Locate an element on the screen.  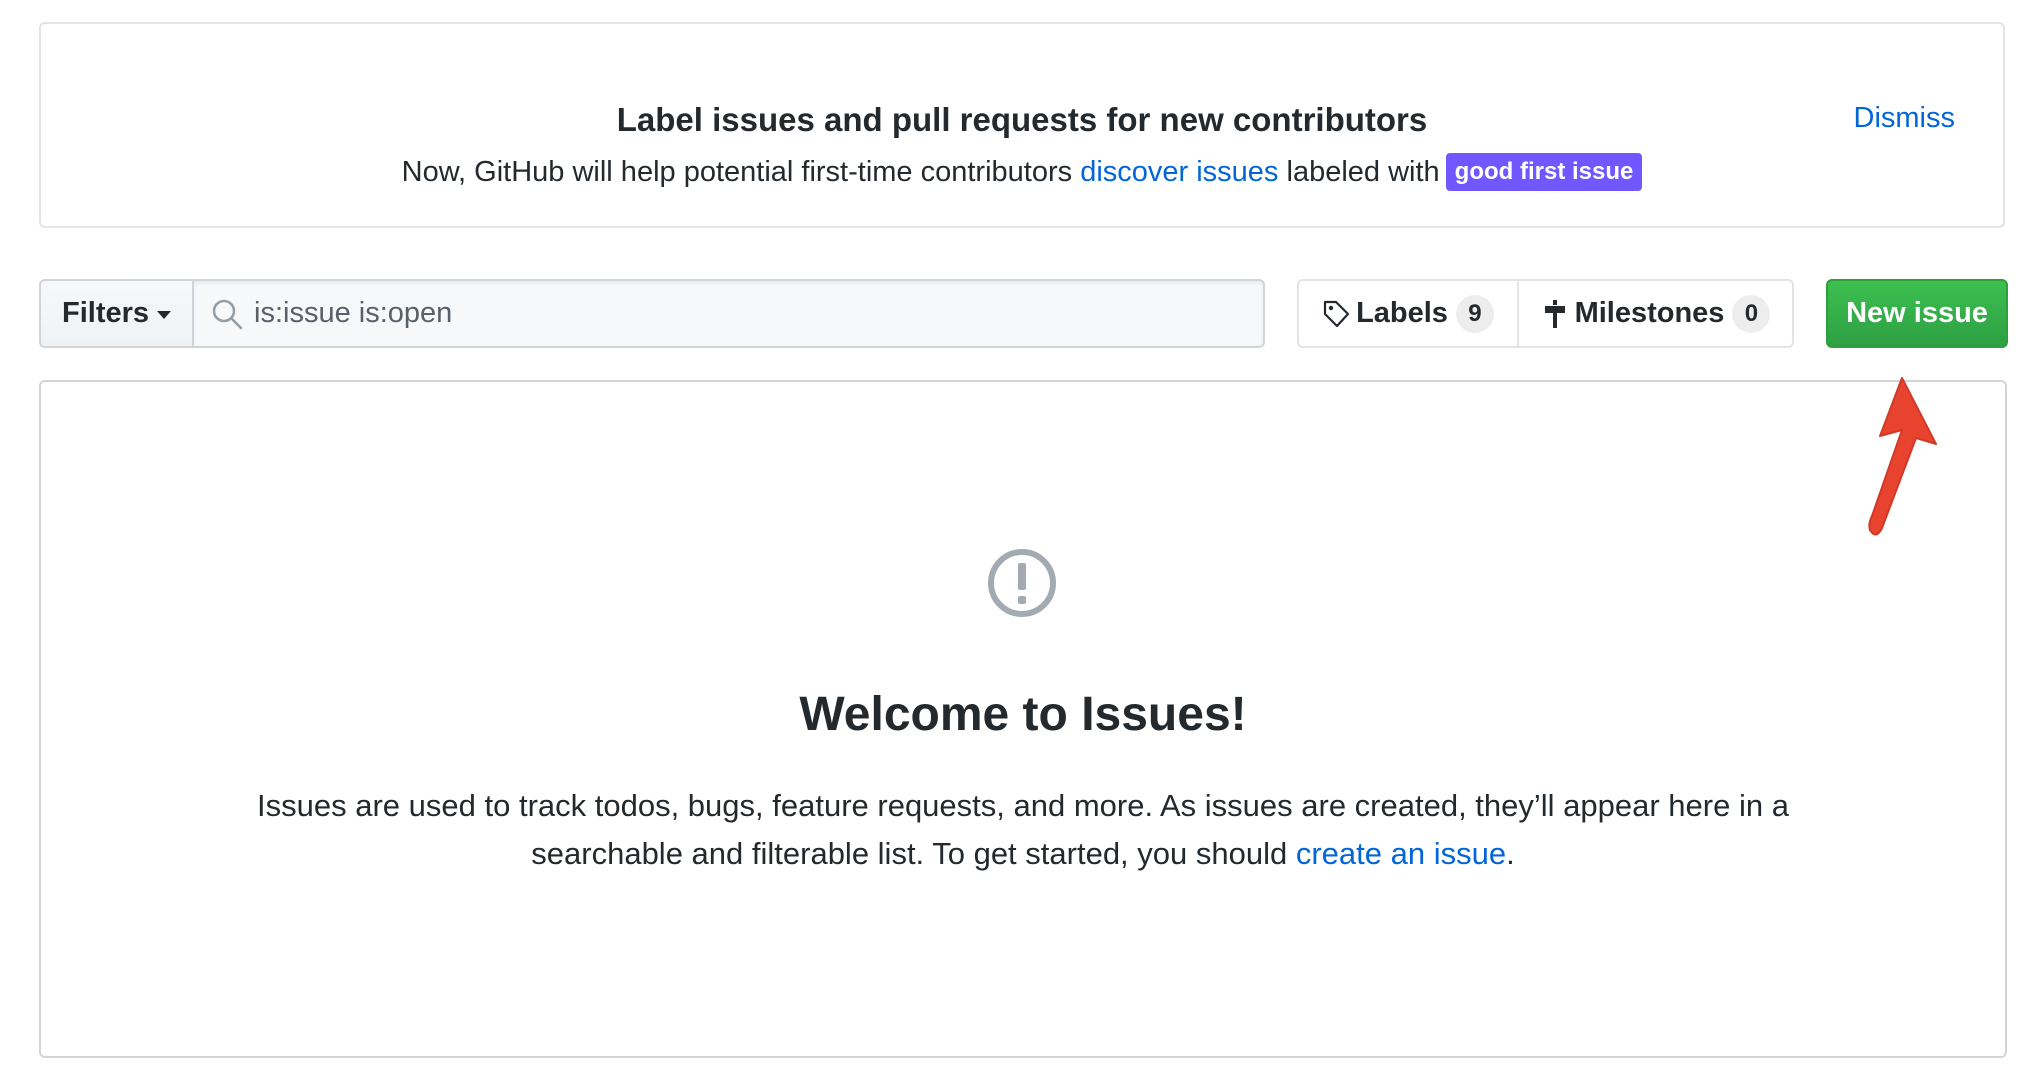
new-issue-button: New issue is located at coordinates (1917, 313).